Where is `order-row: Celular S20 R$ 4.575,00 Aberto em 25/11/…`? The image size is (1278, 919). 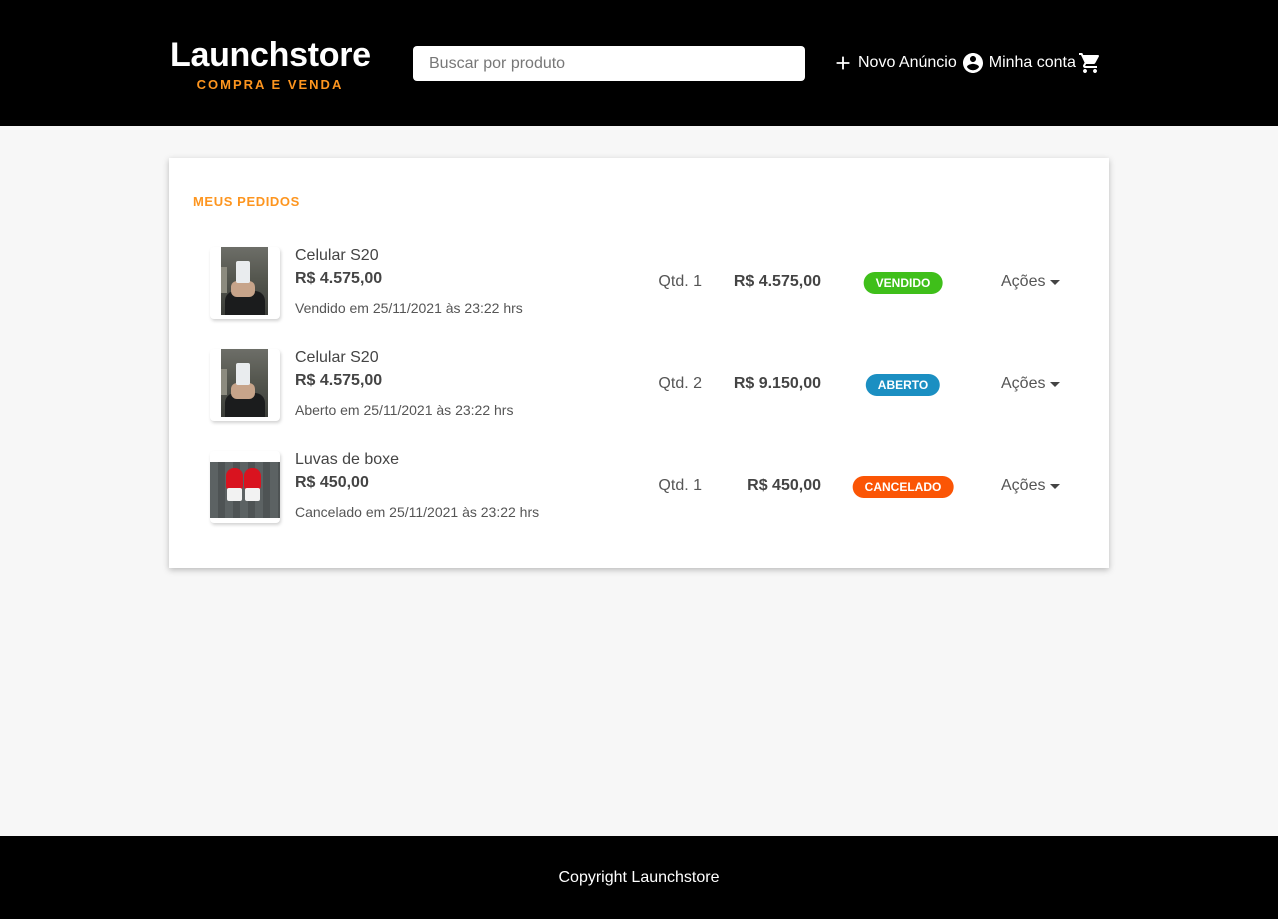 order-row: Celular S20 R$ 4.575,00 Aberto em 25/11/… is located at coordinates (639, 388).